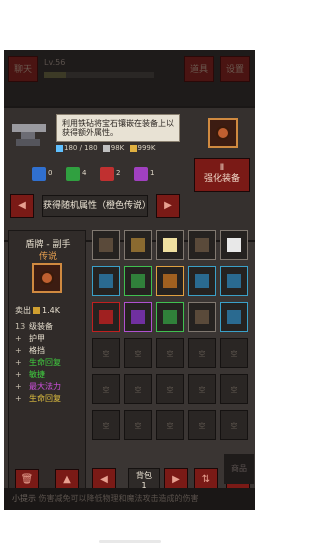 The image size is (320, 560). What do you see at coordinates (38, 398) in the screenshot?
I see `stat-row: + 生命回复` at bounding box center [38, 398].